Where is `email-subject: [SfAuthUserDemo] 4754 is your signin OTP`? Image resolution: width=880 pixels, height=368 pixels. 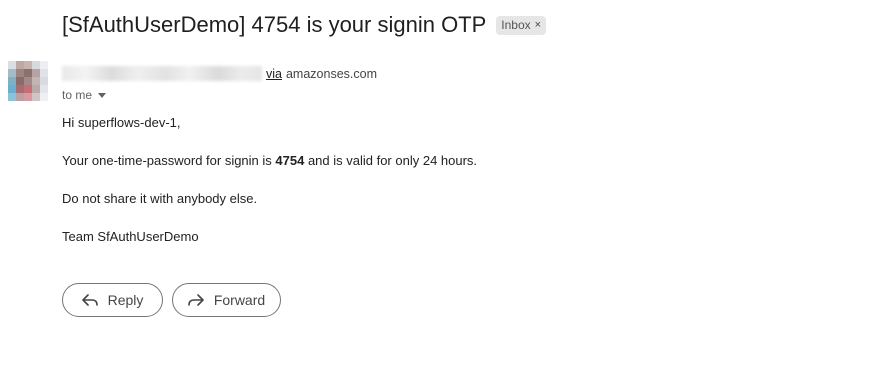
email-subject: [SfAuthUserDemo] 4754 is your signin OTP is located at coordinates (274, 24).